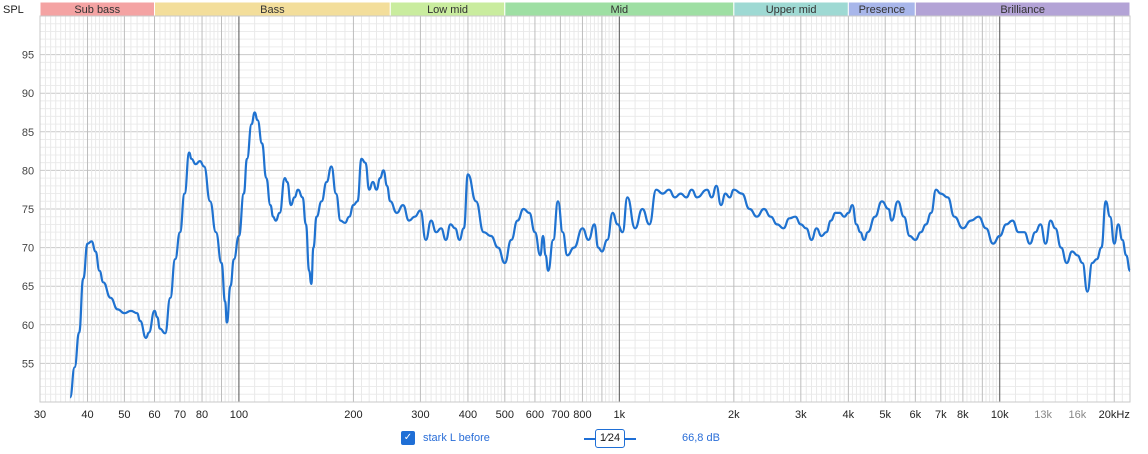  What do you see at coordinates (154, 415) in the screenshot?
I see `x-tick-label: 60` at bounding box center [154, 415].